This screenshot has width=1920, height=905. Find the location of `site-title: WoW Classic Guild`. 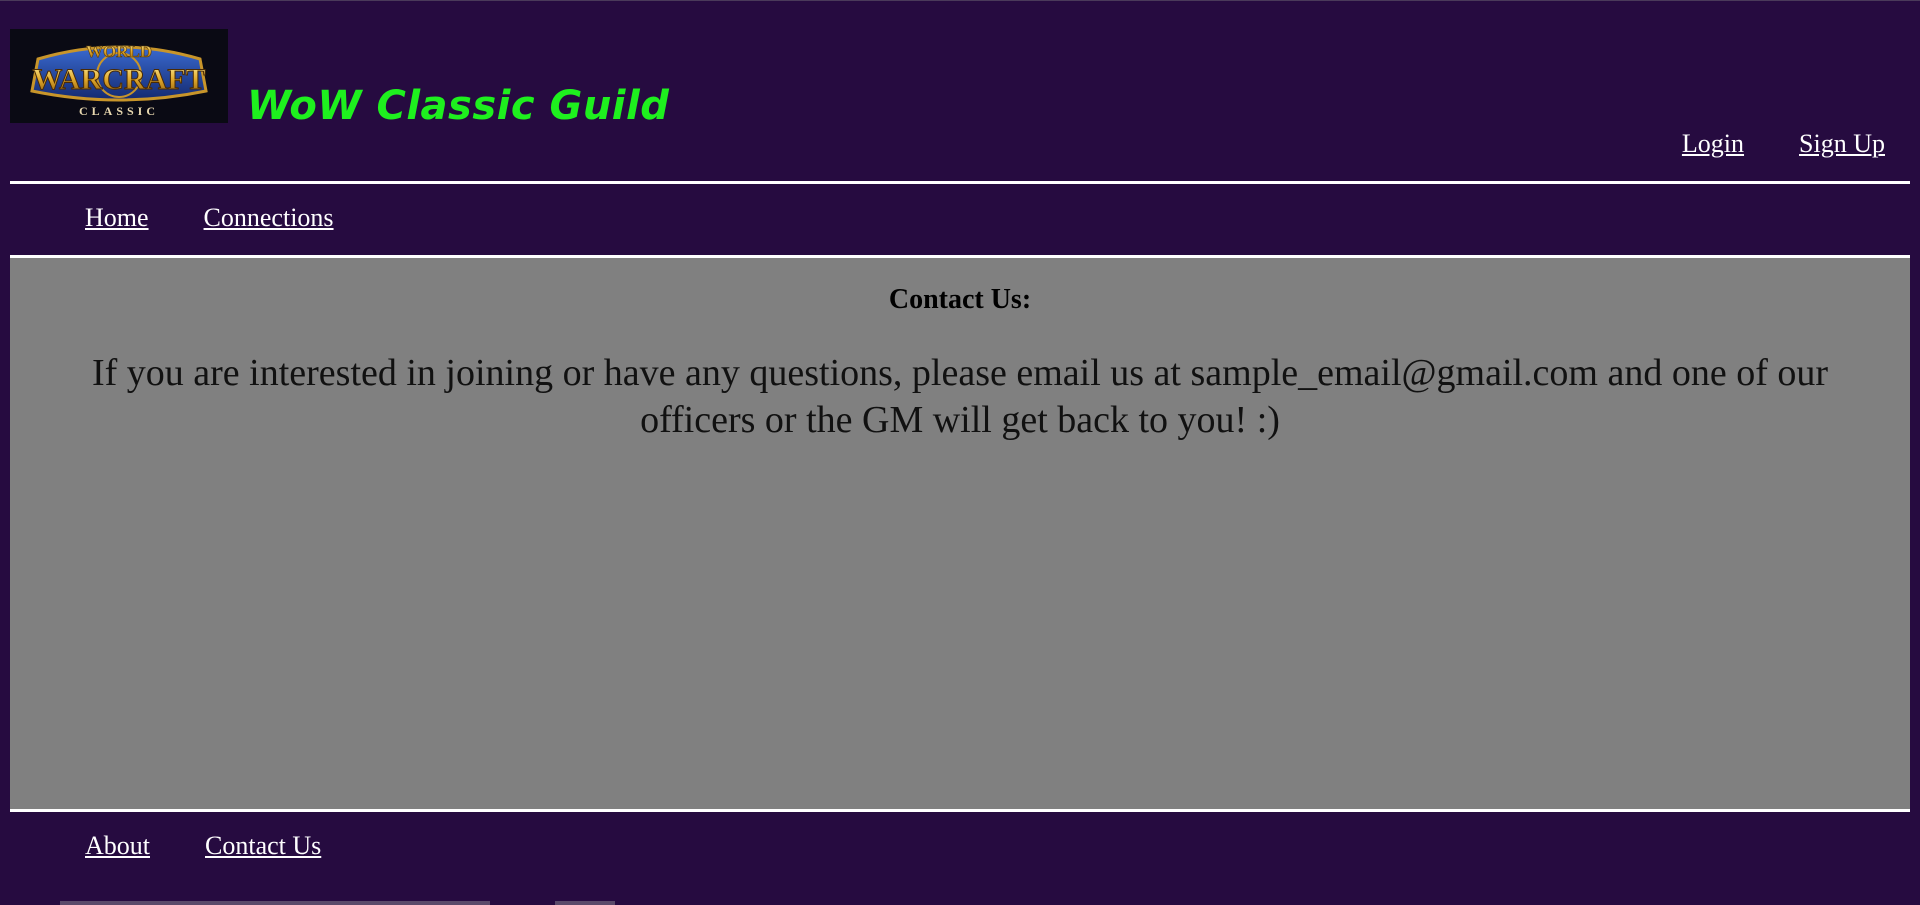

site-title: WoW Classic Guild is located at coordinates (458, 106).